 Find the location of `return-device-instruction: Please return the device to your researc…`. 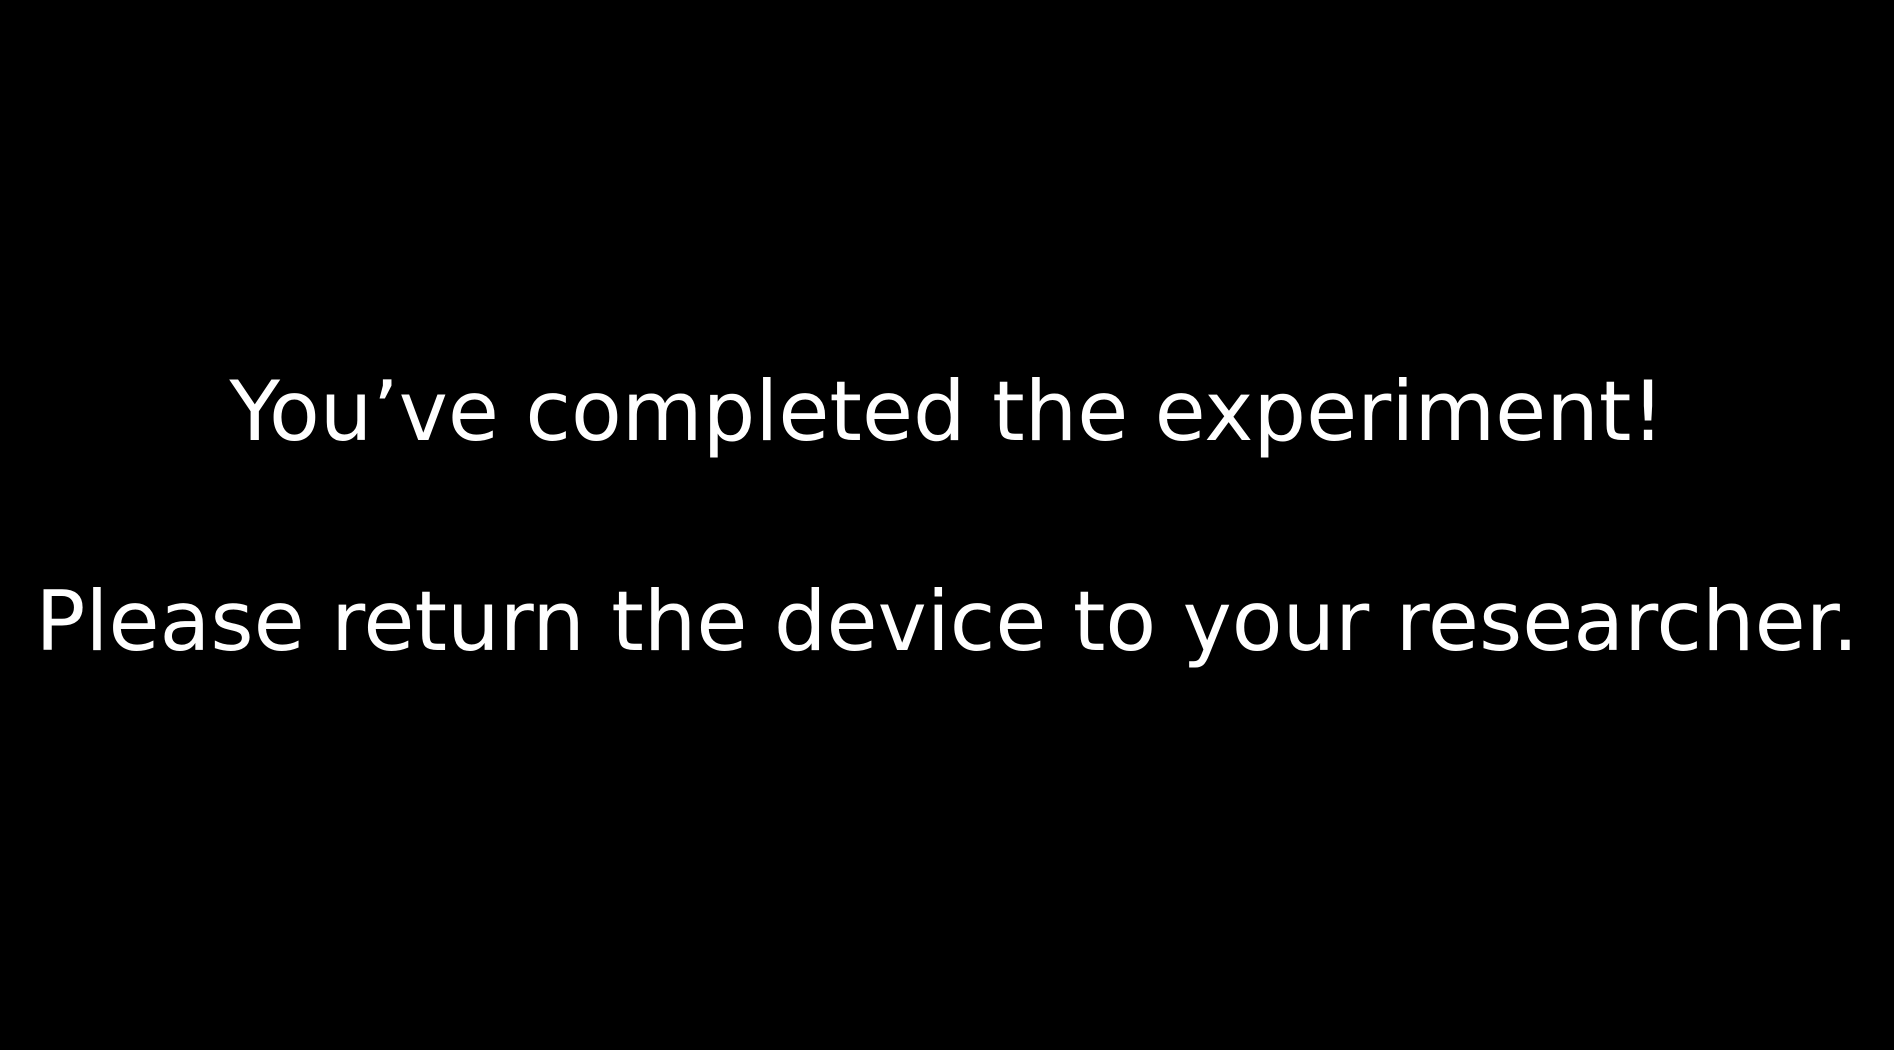

return-device-instruction: Please return the device to your researc… is located at coordinates (947, 621).